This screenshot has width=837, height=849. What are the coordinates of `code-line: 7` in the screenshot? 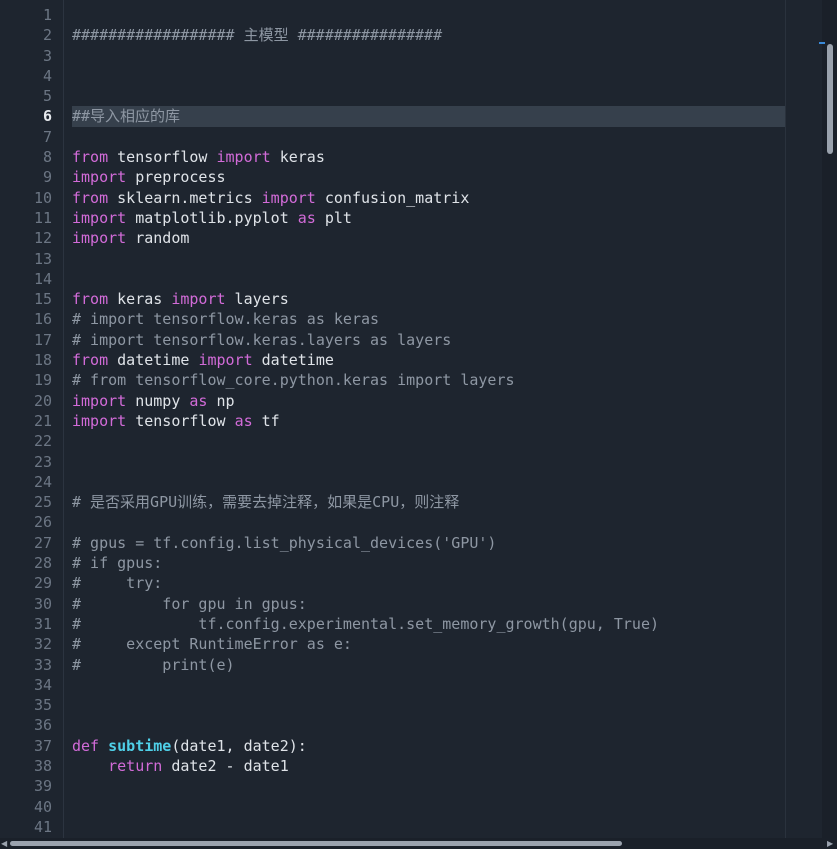 It's located at (418, 137).